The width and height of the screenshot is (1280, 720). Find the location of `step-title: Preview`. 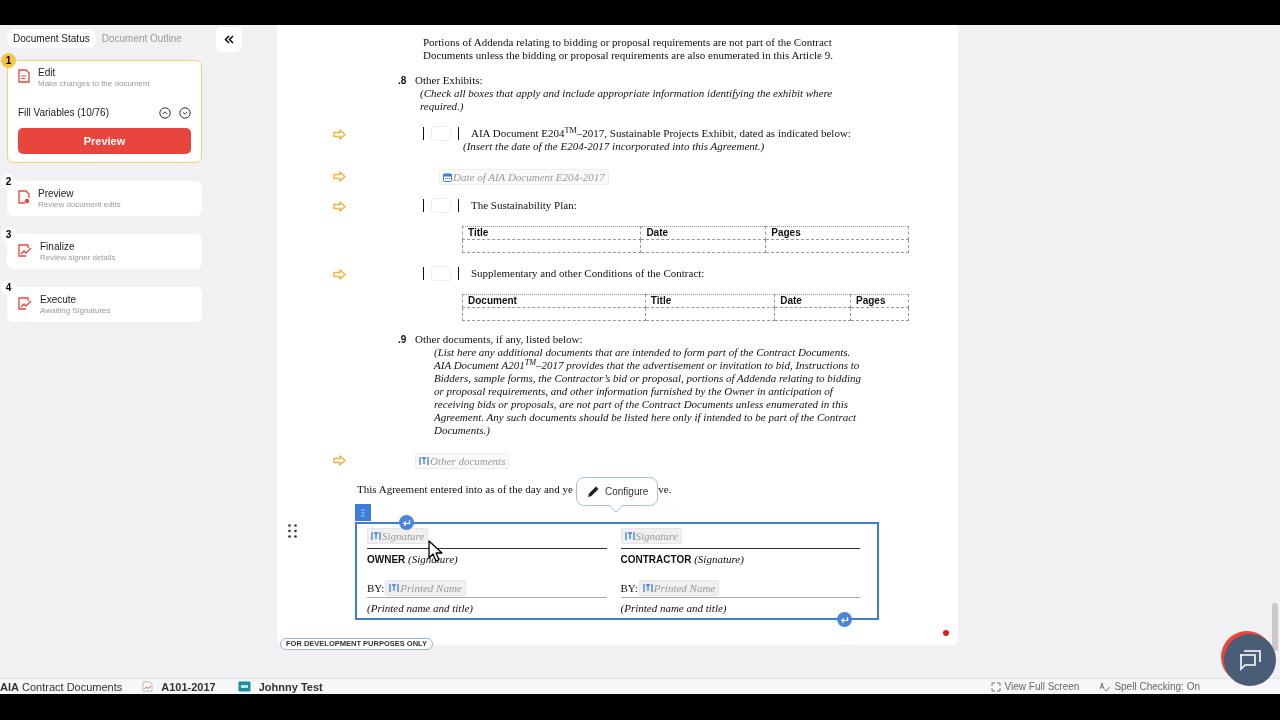

step-title: Preview is located at coordinates (56, 194).